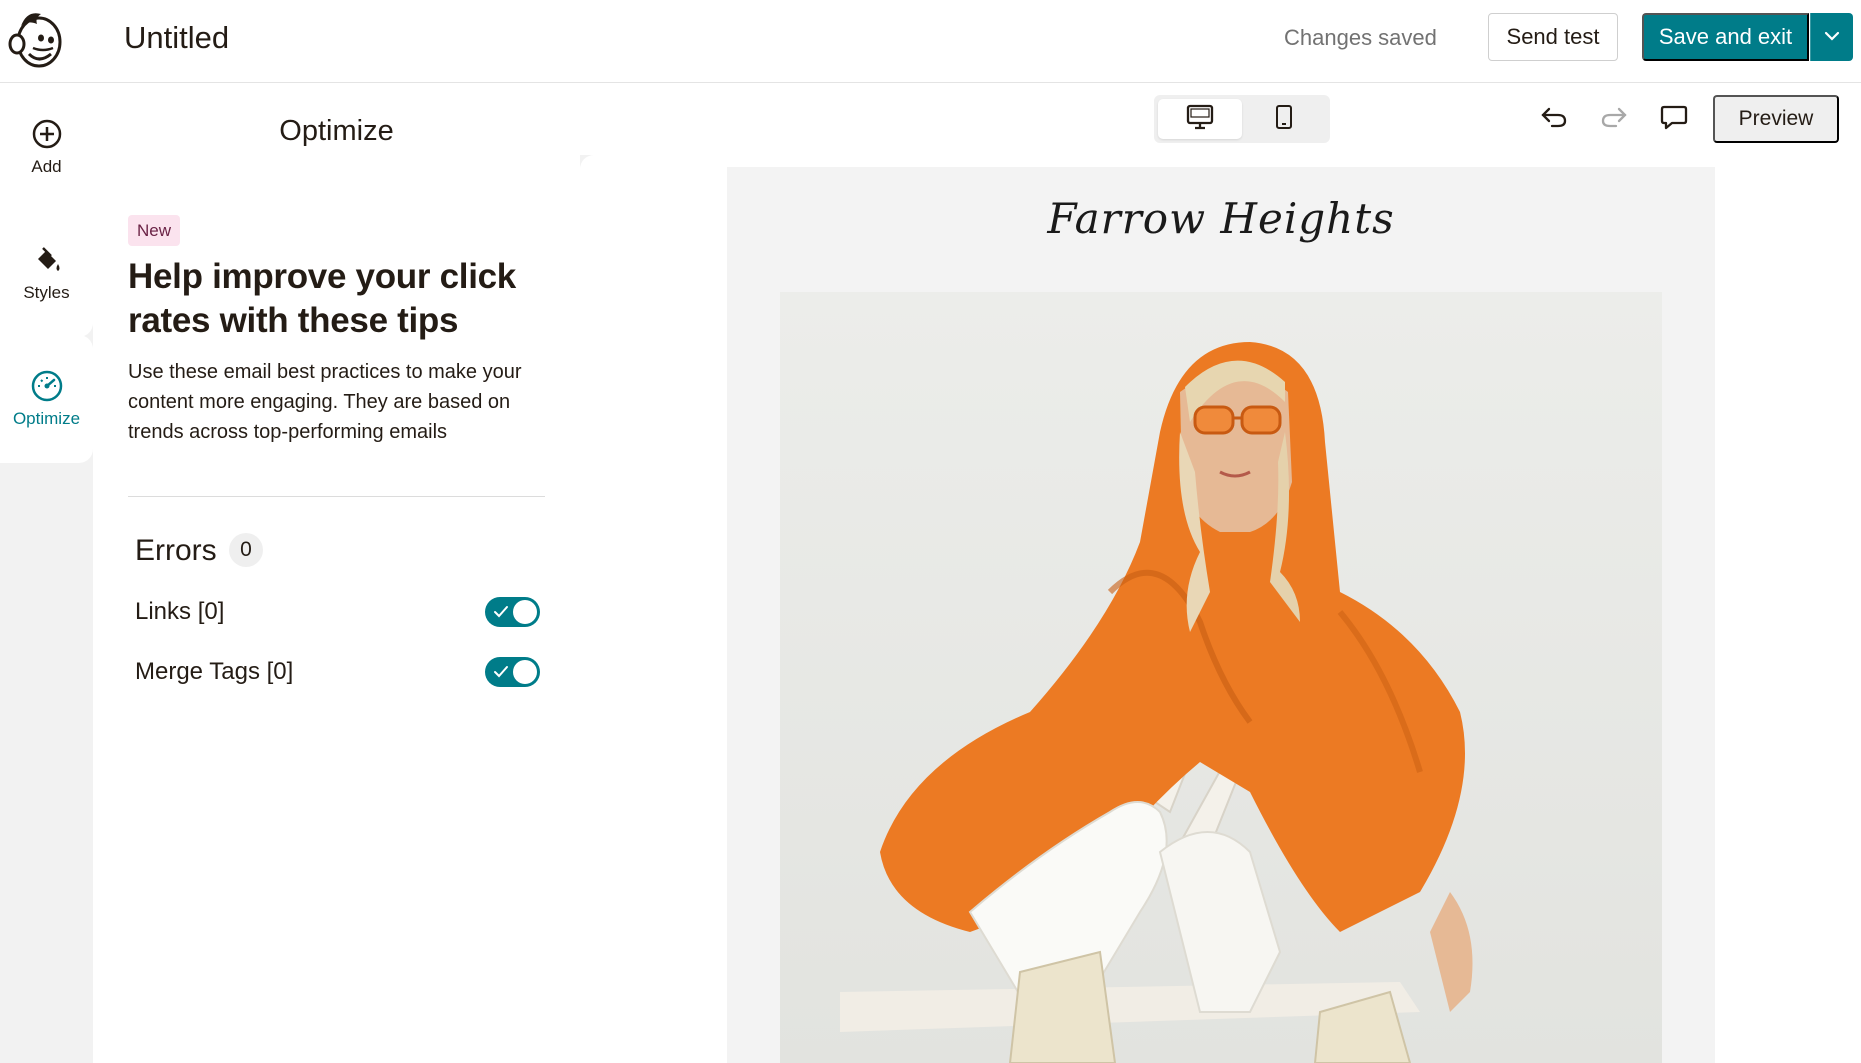  Describe the element at coordinates (336, 131) in the screenshot. I see `panel-title: Optimize` at that location.